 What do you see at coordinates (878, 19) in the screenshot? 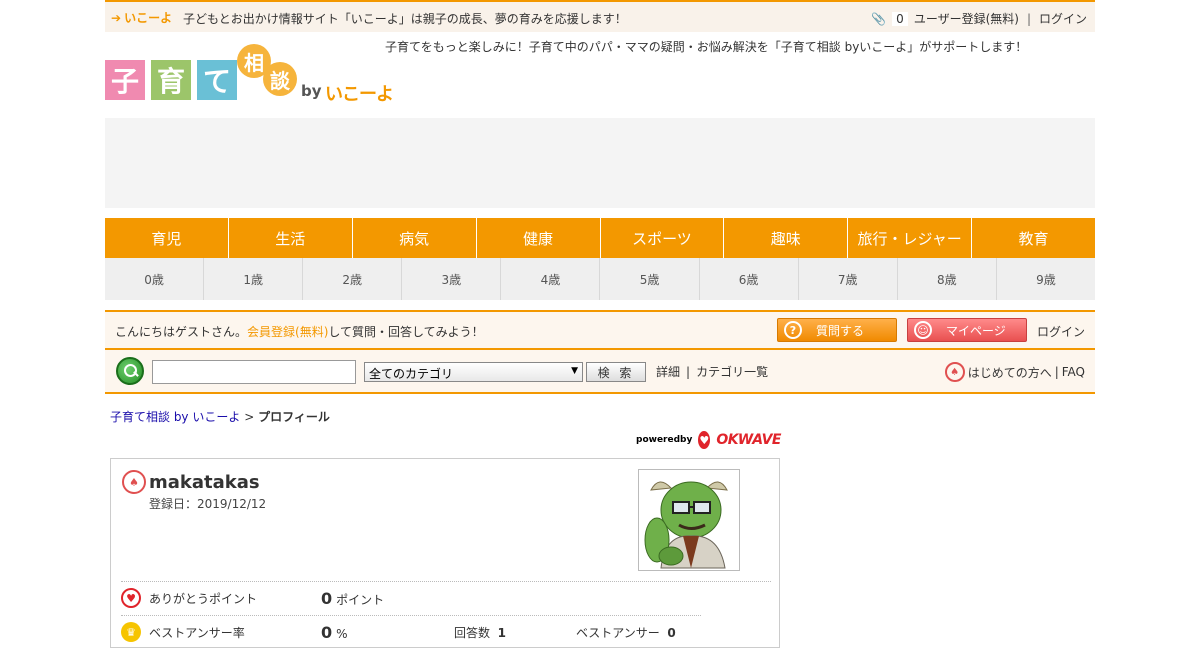
I see `paperclip-icon: 📎` at bounding box center [878, 19].